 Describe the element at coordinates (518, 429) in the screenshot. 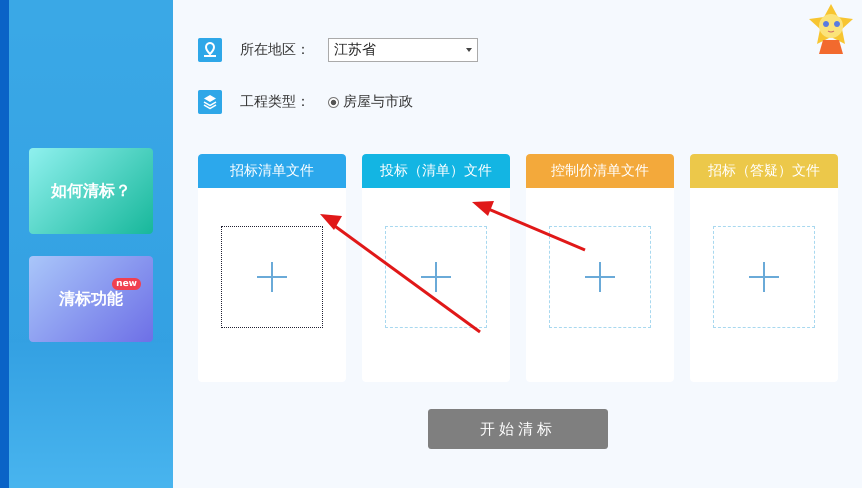

I see `start-button: 开始清标` at that location.